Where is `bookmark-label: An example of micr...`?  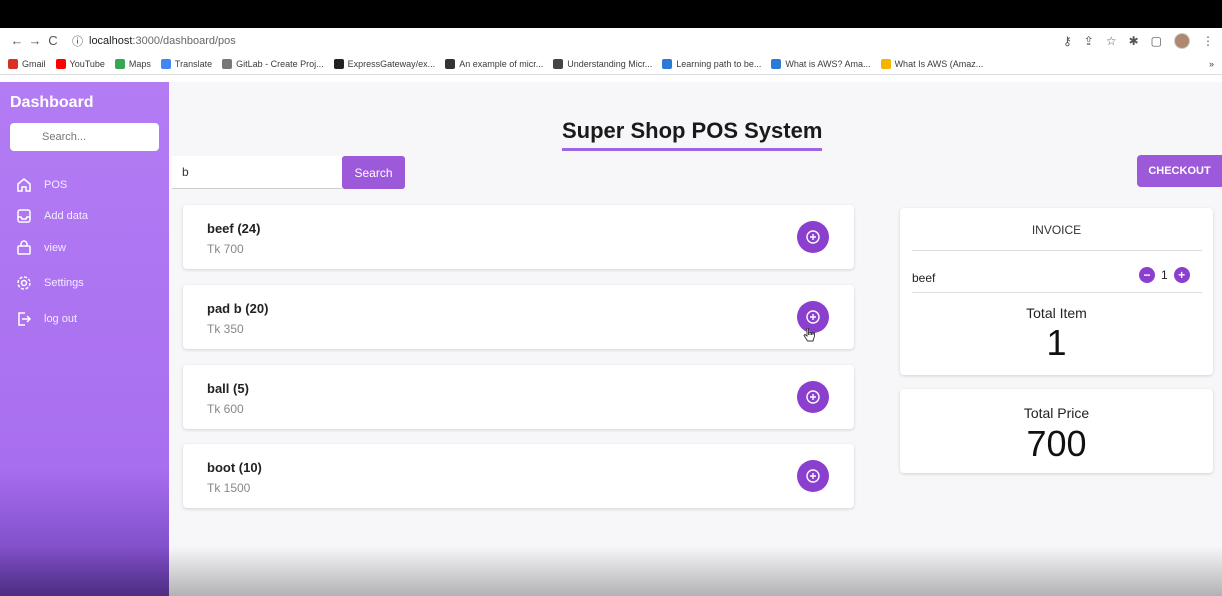 bookmark-label: An example of micr... is located at coordinates (501, 63).